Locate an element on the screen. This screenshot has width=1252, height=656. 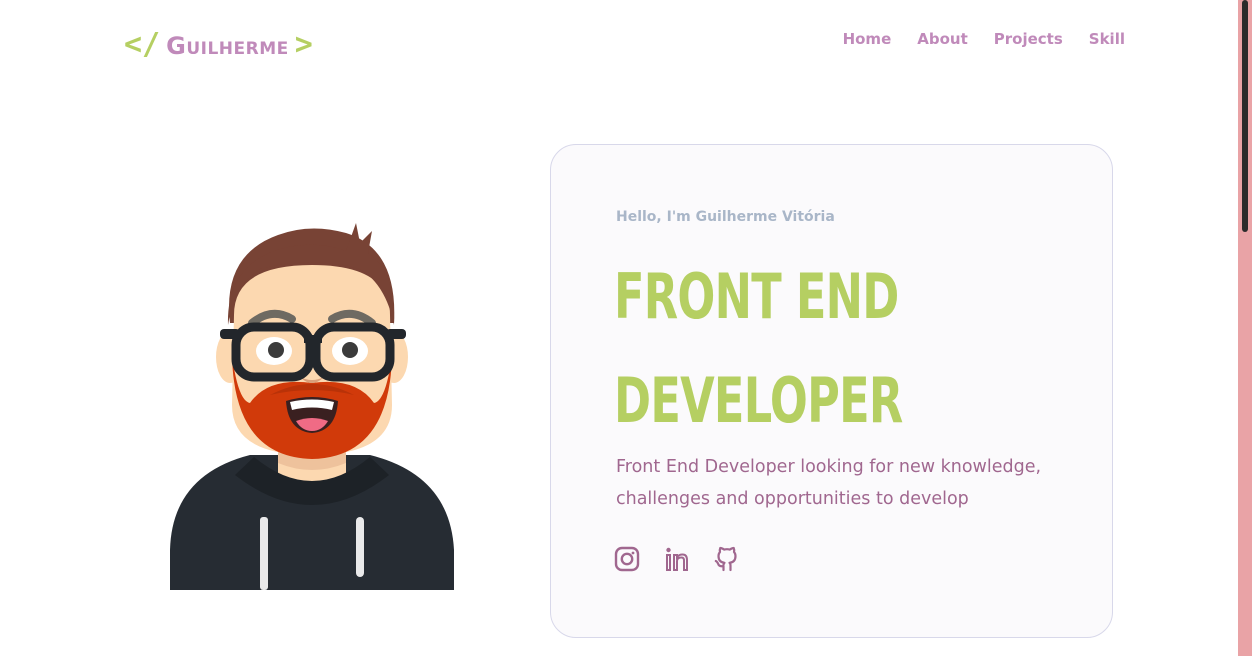
instagram-icon is located at coordinates (627, 559).